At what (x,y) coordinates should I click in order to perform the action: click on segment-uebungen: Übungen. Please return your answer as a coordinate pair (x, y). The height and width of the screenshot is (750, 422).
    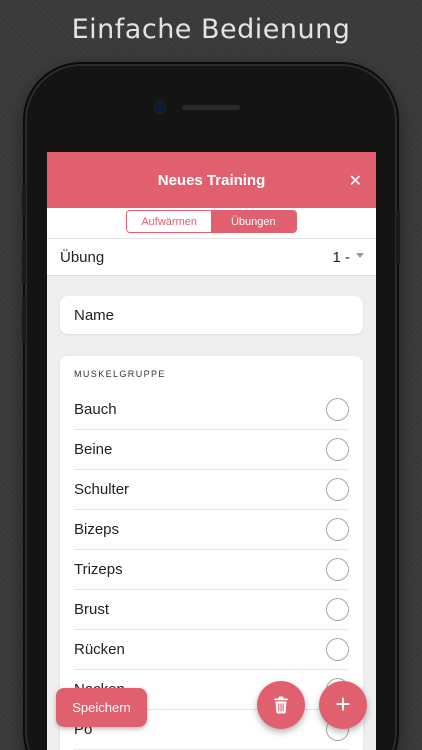
    Looking at the image, I should click on (253, 221).